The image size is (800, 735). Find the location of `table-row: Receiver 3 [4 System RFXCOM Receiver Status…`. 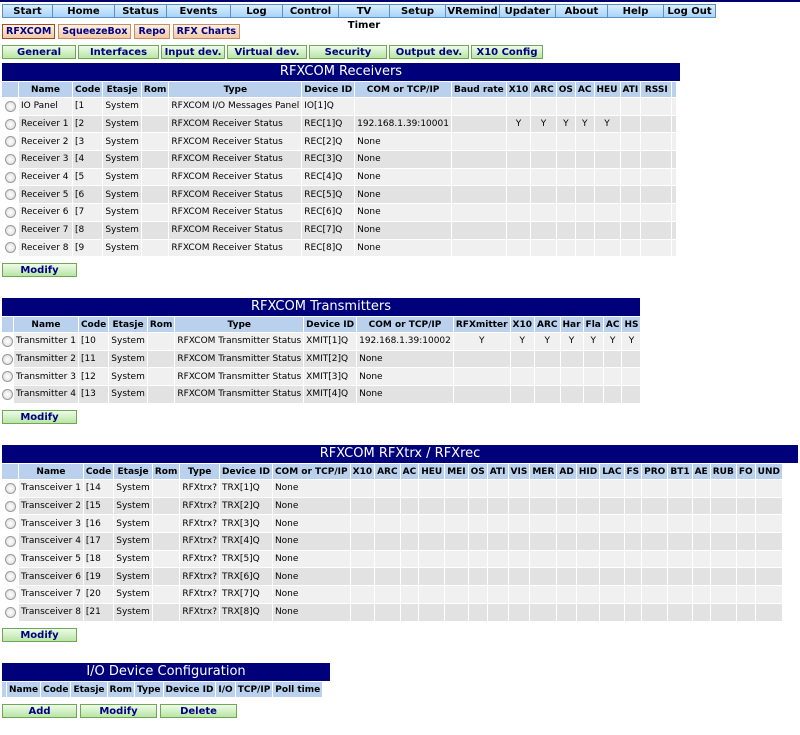

table-row: Receiver 3 [4 System RFXCOM Receiver Status… is located at coordinates (339, 159).